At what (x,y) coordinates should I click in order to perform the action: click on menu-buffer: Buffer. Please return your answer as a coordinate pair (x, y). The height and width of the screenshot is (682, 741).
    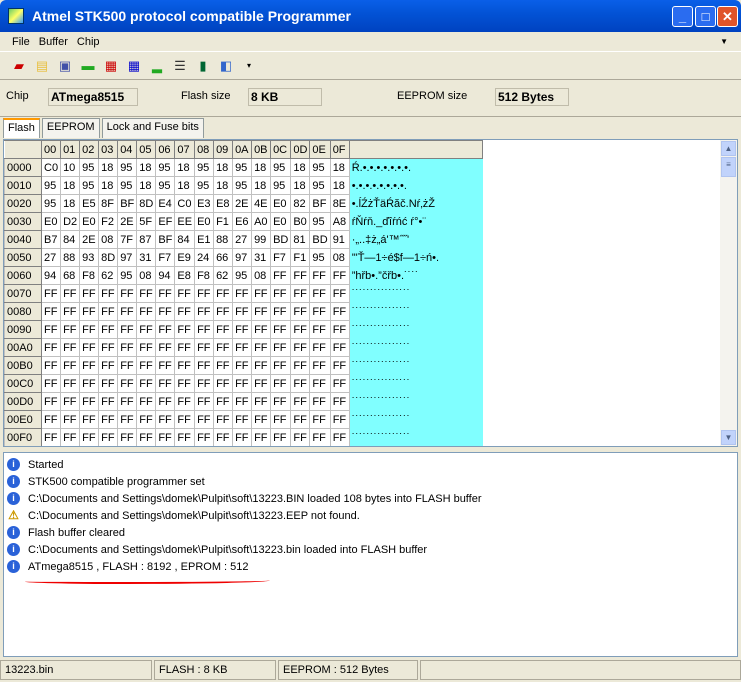
    Looking at the image, I should click on (53, 42).